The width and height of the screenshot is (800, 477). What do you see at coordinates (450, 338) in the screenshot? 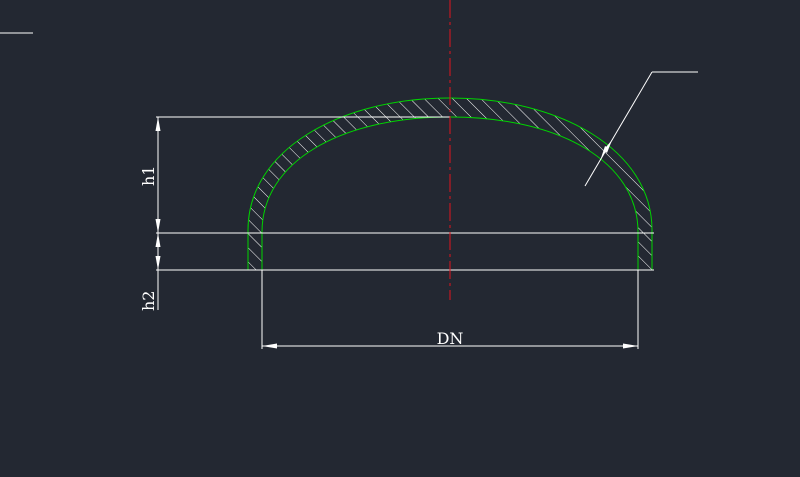
I see `dn-label: DN` at bounding box center [450, 338].